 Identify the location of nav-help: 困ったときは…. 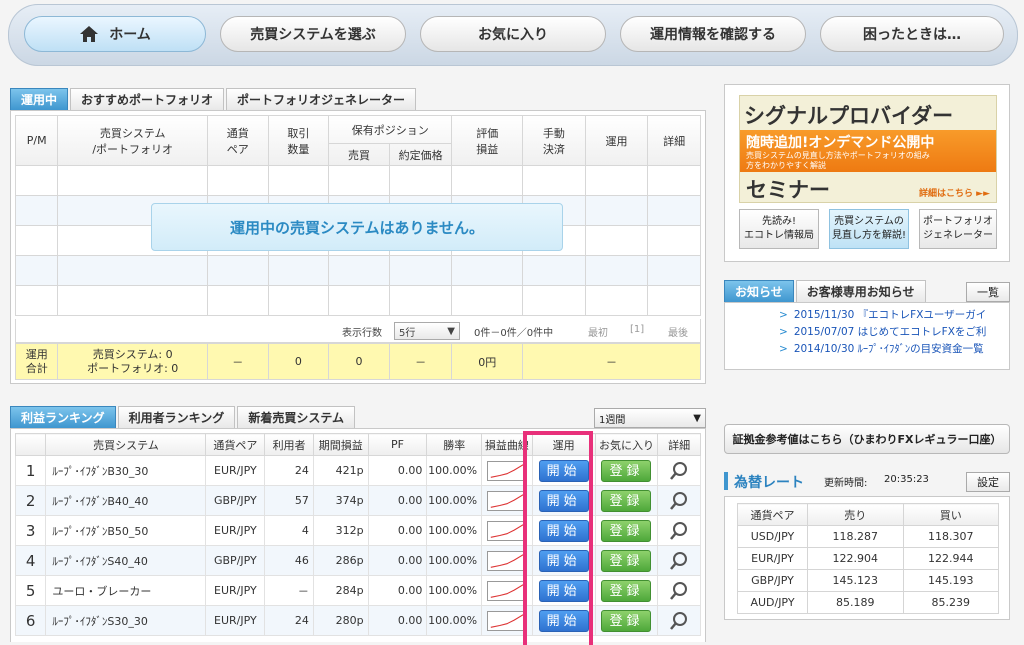
(912, 34).